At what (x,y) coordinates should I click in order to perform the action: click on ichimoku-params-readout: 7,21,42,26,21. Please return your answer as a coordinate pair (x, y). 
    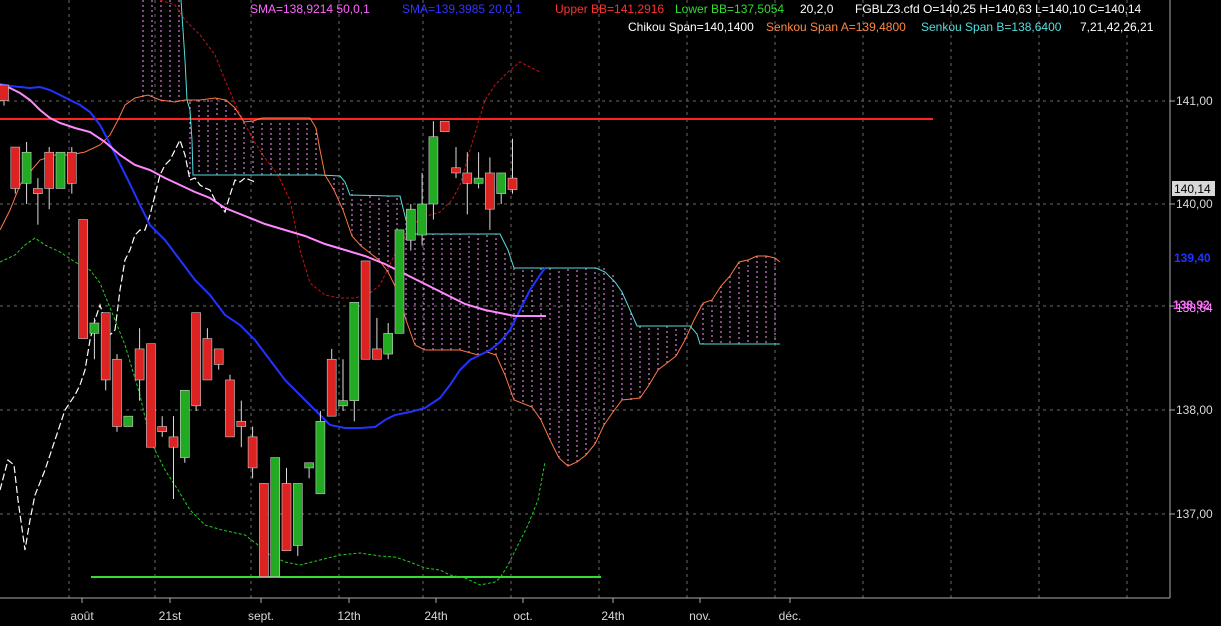
    Looking at the image, I should click on (1117, 27).